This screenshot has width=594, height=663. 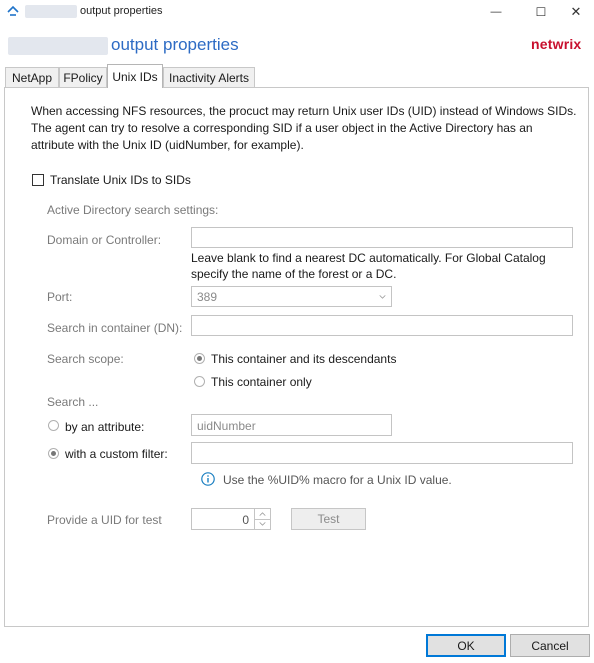 What do you see at coordinates (337, 480) in the screenshot?
I see `info-text: Use the %UID% macro for a Unix ID value.` at bounding box center [337, 480].